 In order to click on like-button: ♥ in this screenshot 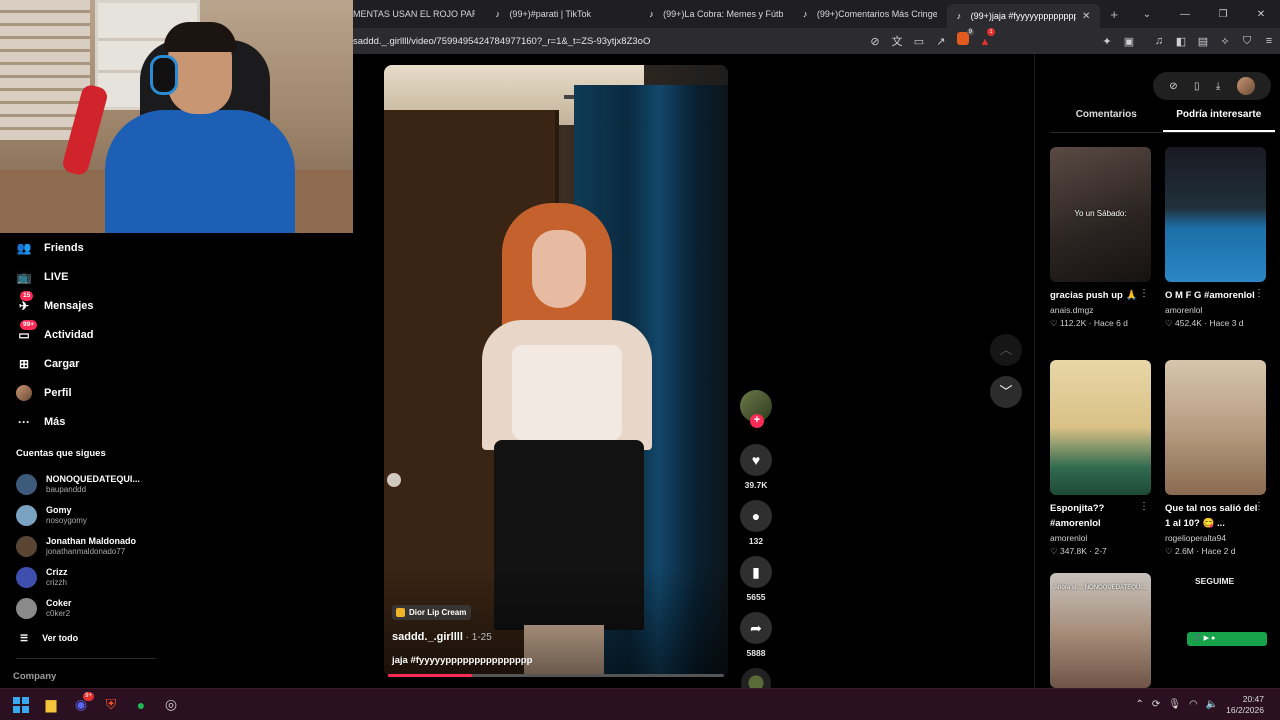, I will do `click(756, 460)`.